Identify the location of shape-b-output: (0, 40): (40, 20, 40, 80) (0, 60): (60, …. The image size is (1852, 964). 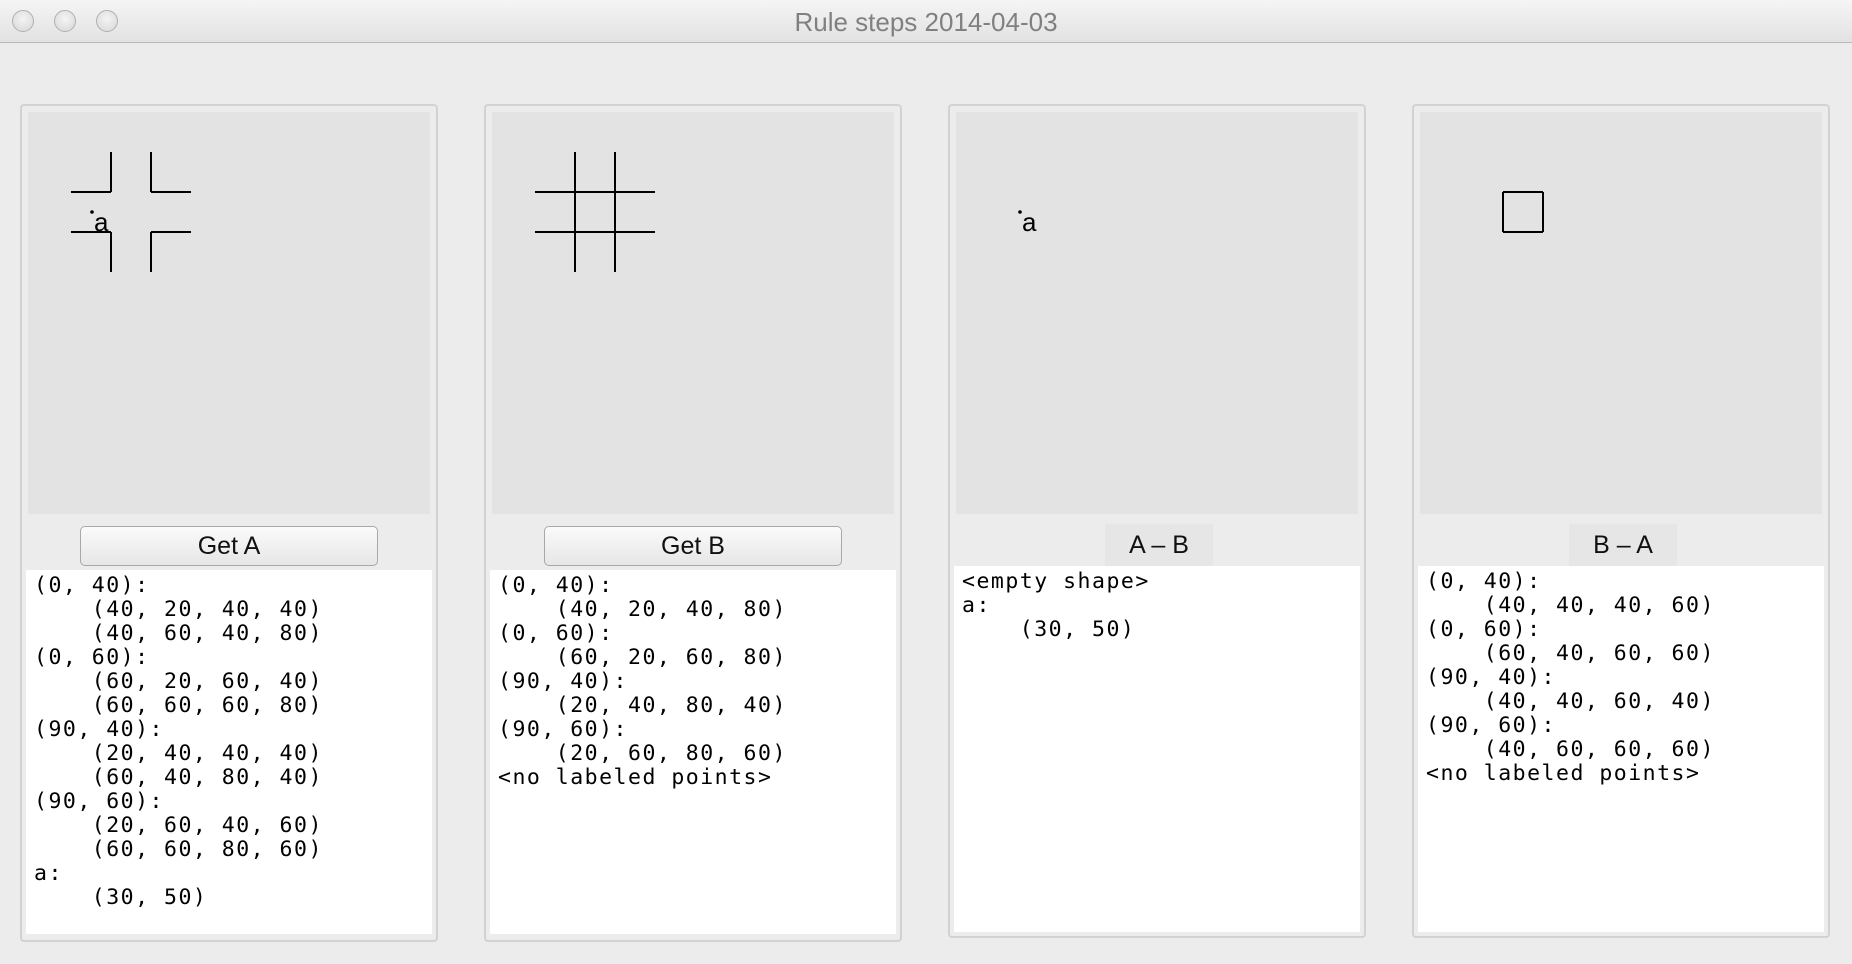
(693, 752).